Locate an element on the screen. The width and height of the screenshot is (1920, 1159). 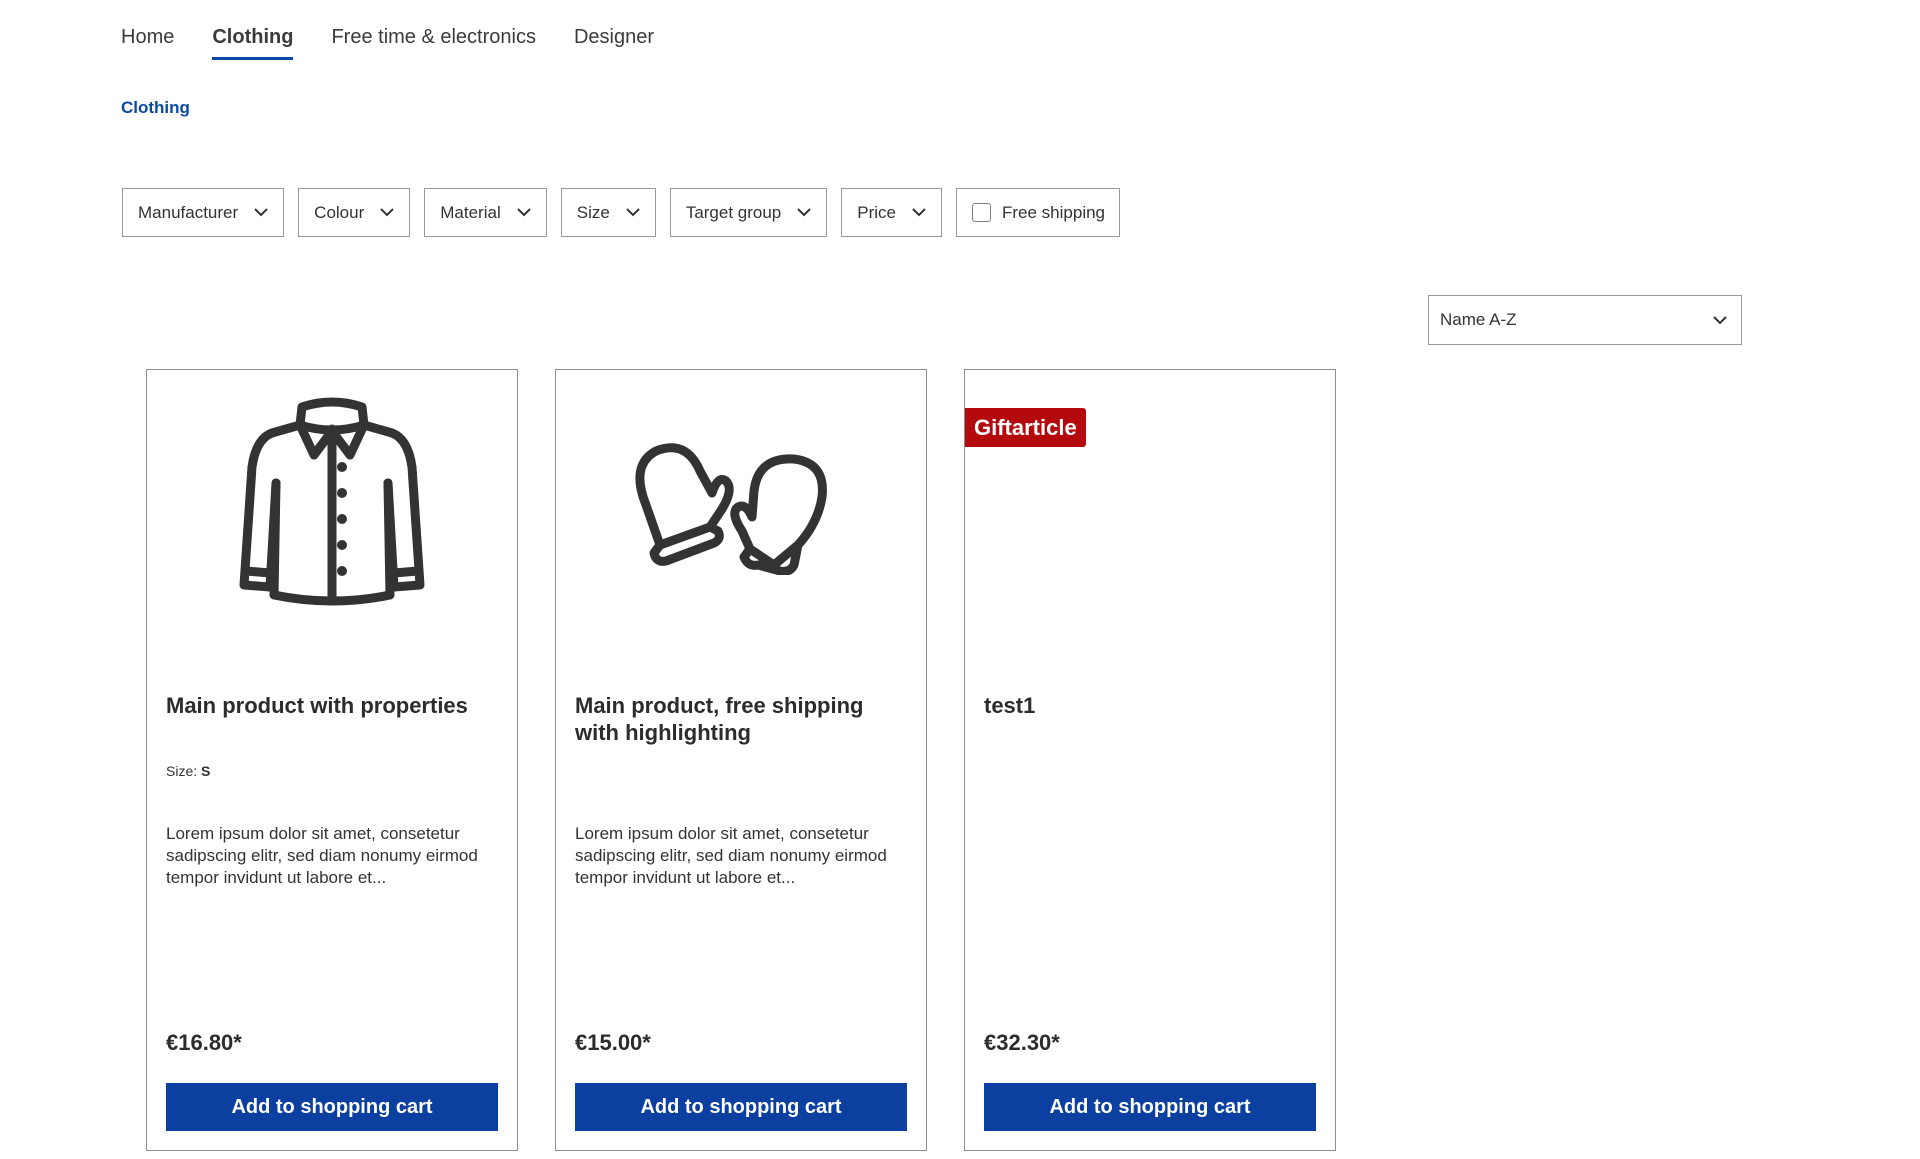
filter-label: Size is located at coordinates (593, 212).